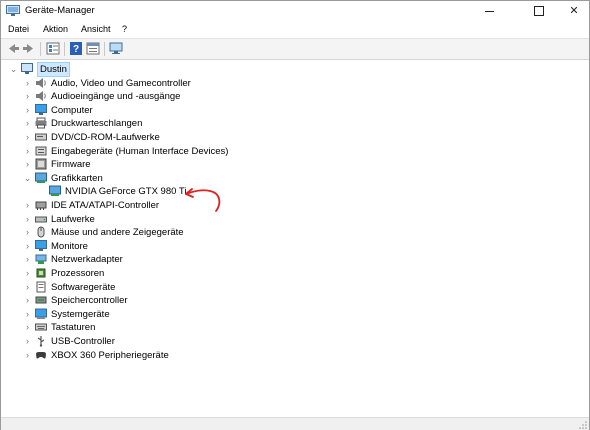 Image resolution: width=590 pixels, height=430 pixels. I want to click on mouse-icon, so click(41, 232).